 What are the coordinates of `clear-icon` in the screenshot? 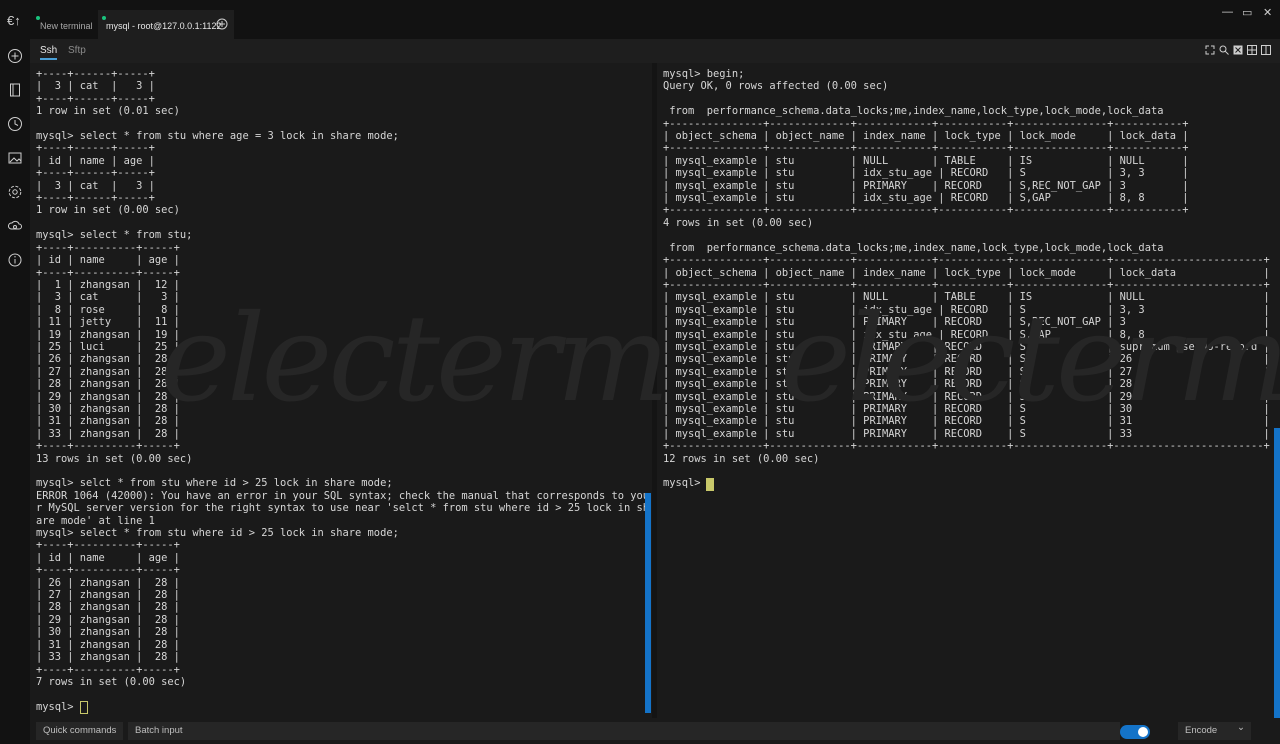 It's located at (1238, 50).